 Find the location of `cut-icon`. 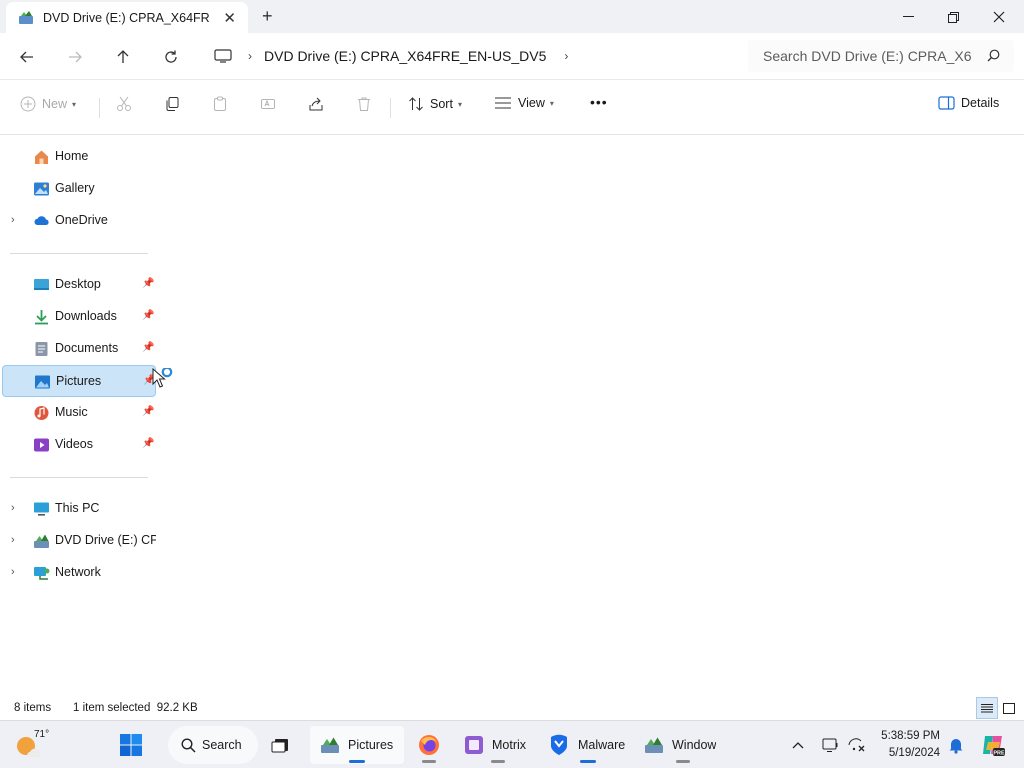

cut-icon is located at coordinates (124, 103).